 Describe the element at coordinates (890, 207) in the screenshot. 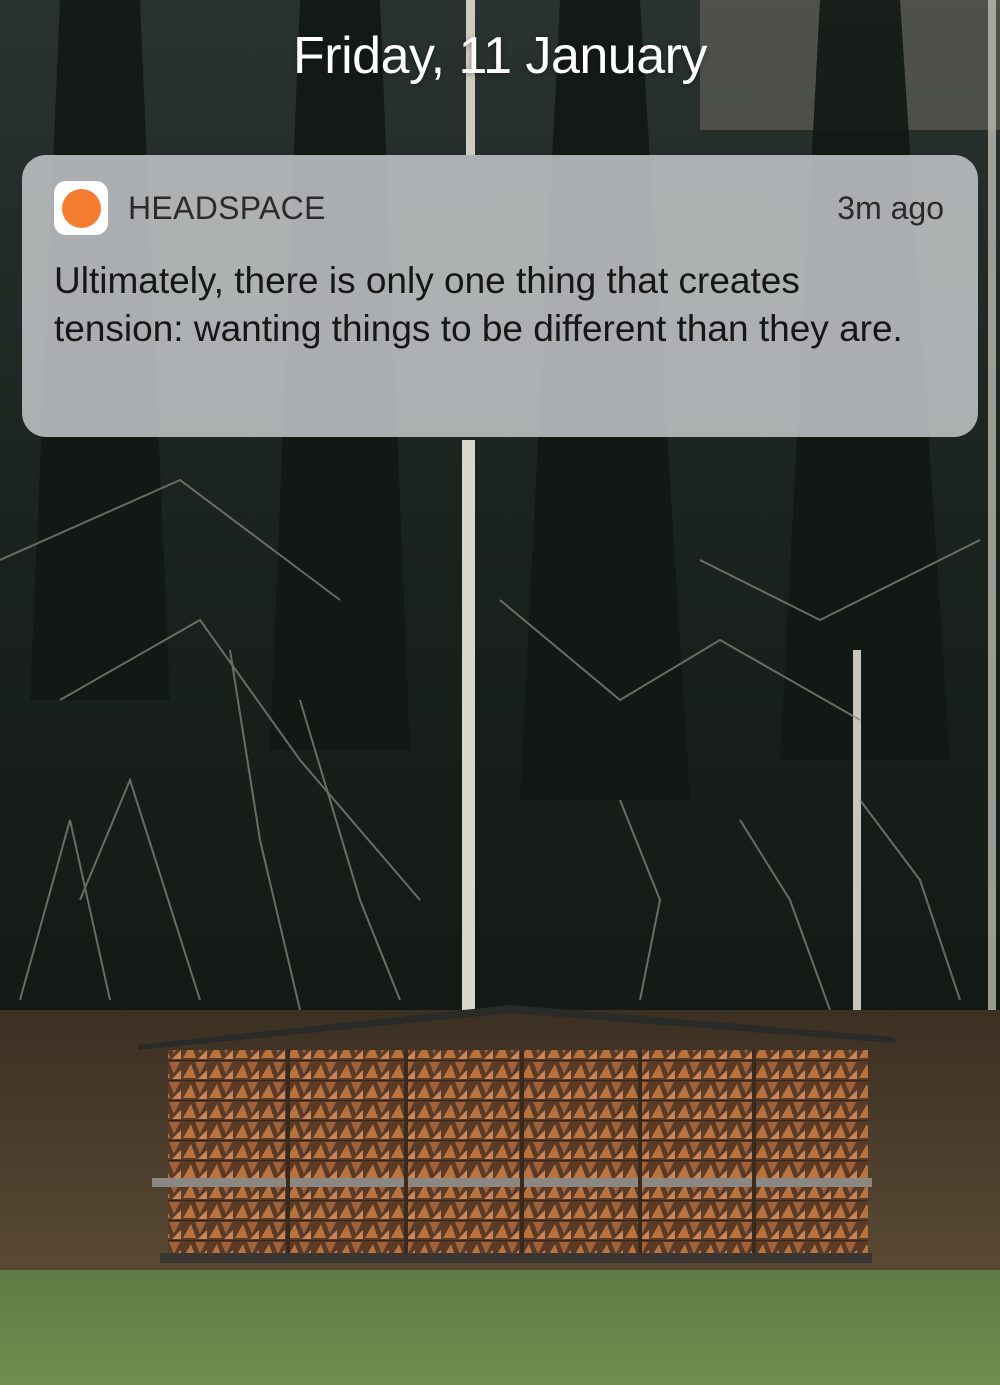

I see `notification-timestamp: 3m ago` at that location.